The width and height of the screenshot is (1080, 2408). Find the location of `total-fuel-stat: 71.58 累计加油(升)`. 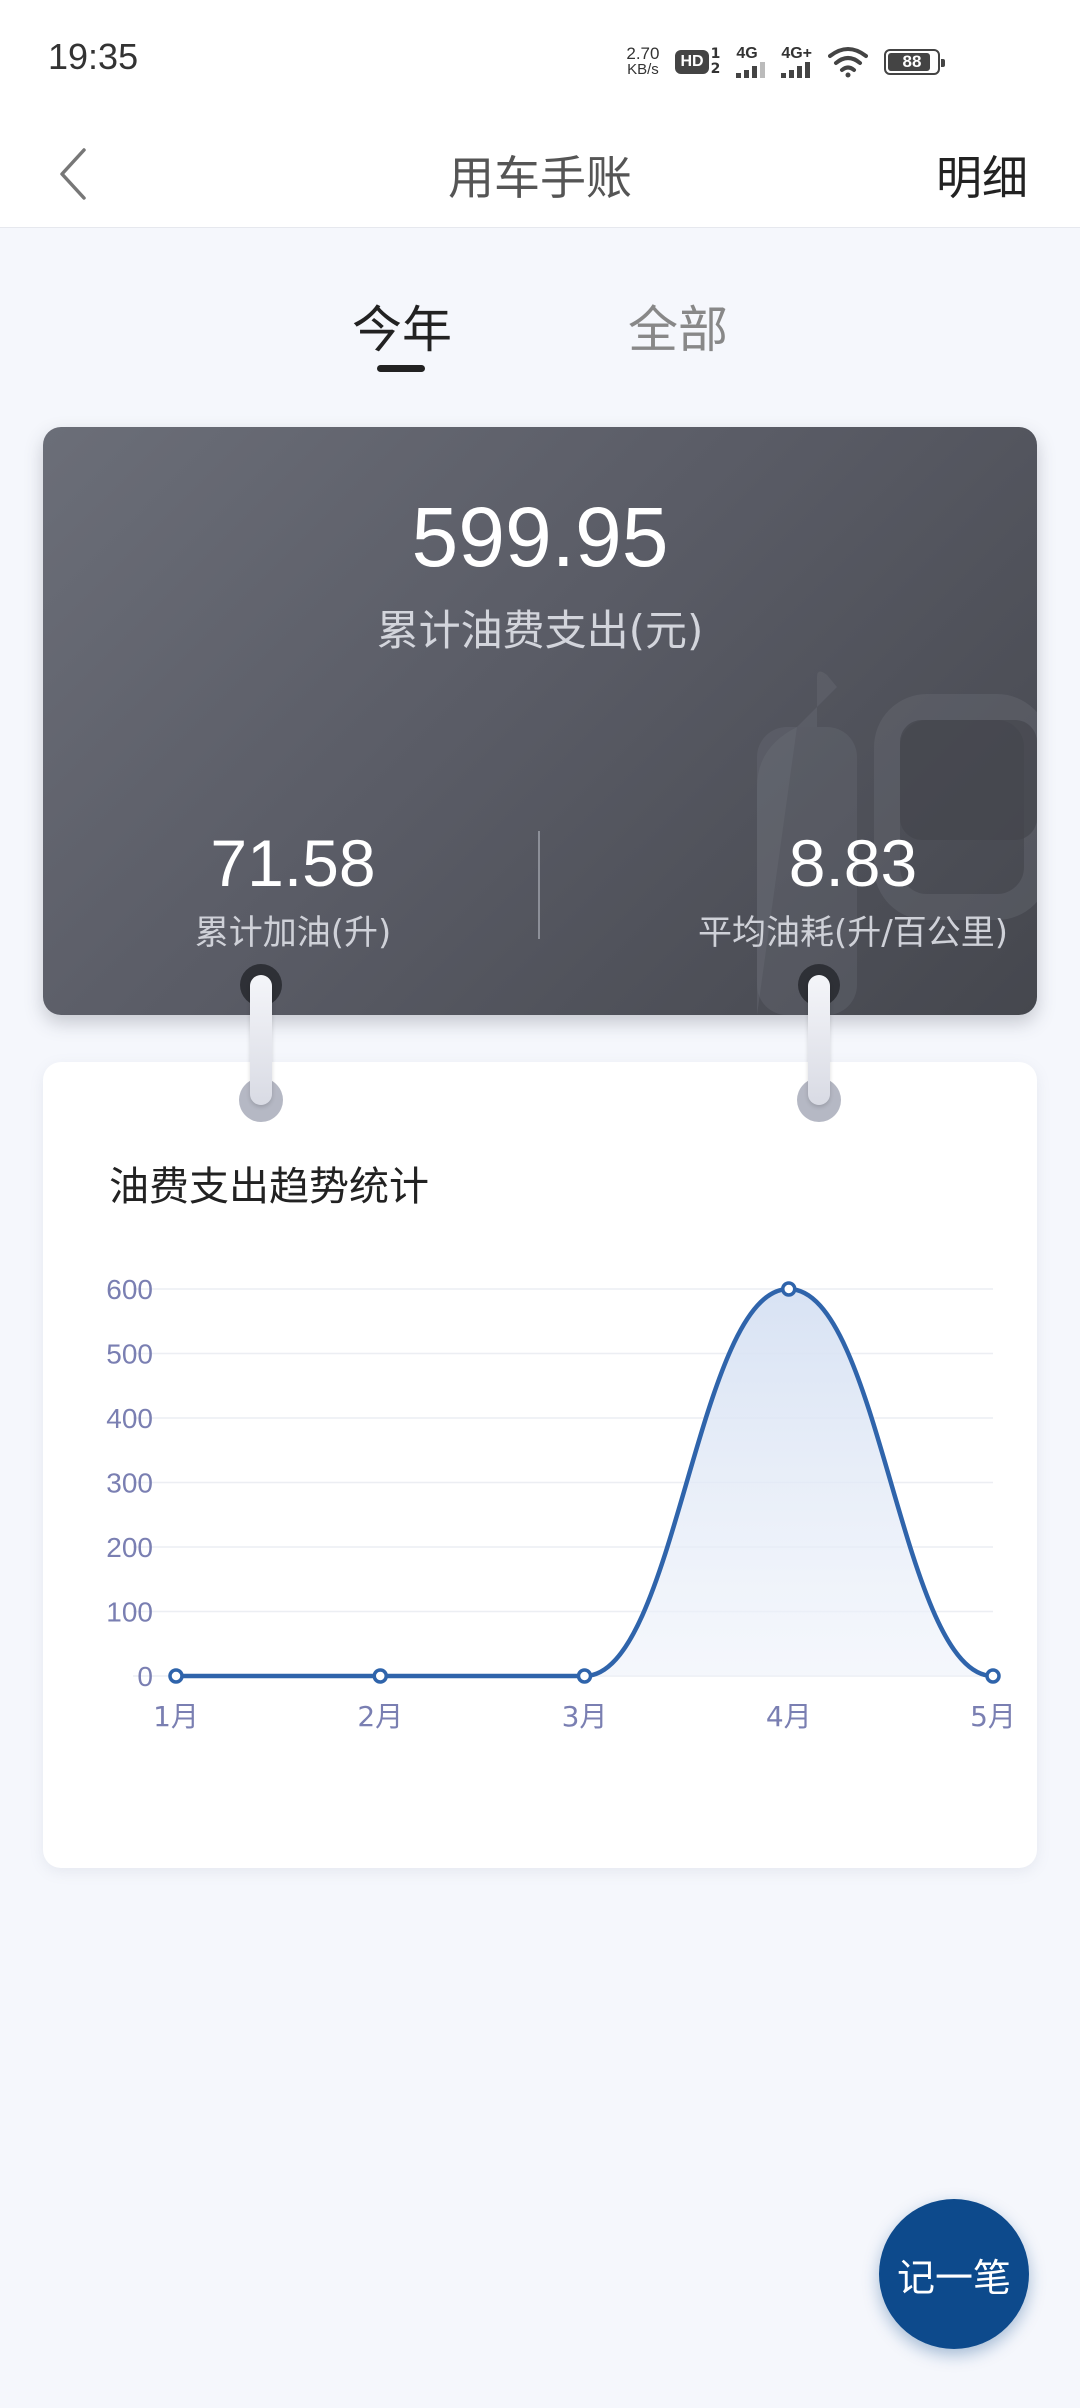

total-fuel-stat: 71.58 累计加油(升) is located at coordinates (293, 889).